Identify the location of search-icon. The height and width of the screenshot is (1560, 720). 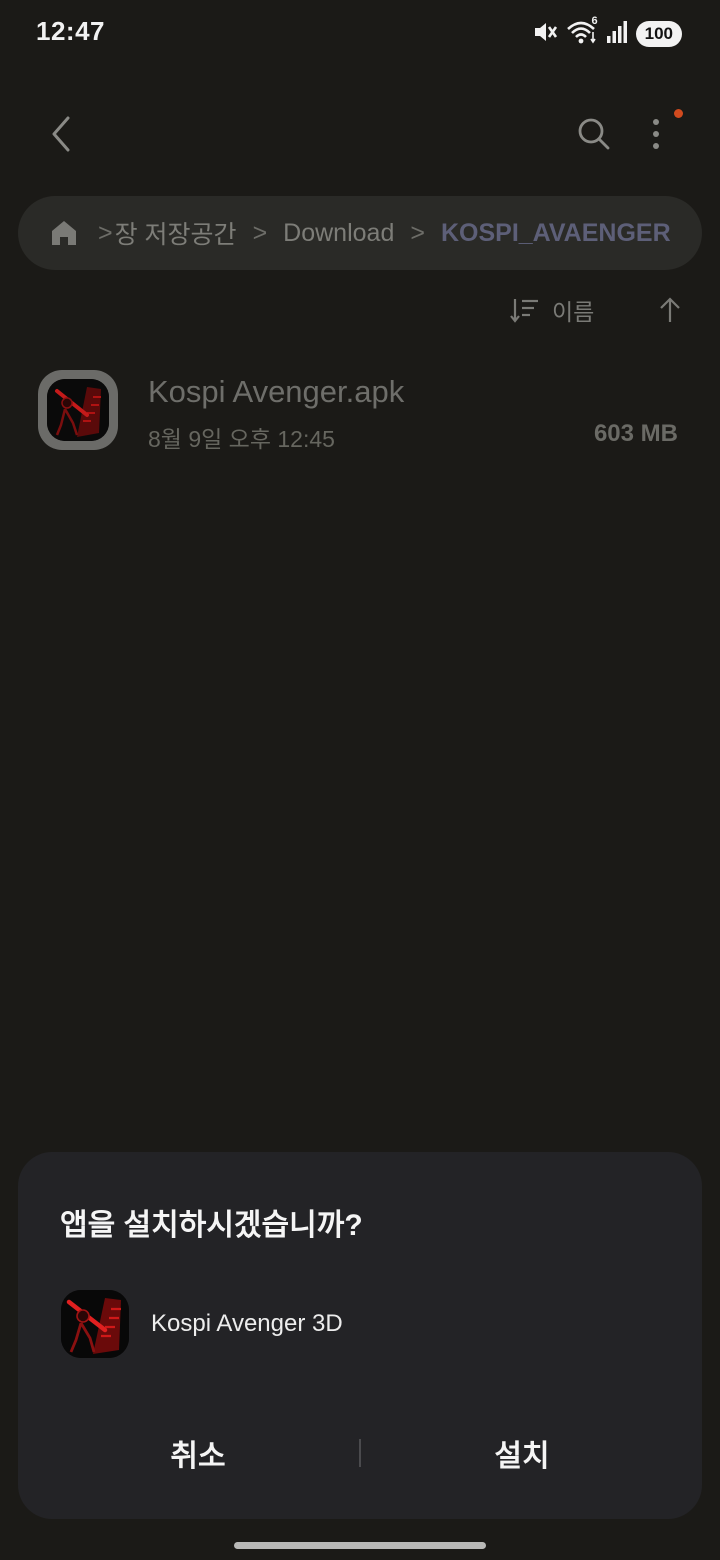
(594, 134).